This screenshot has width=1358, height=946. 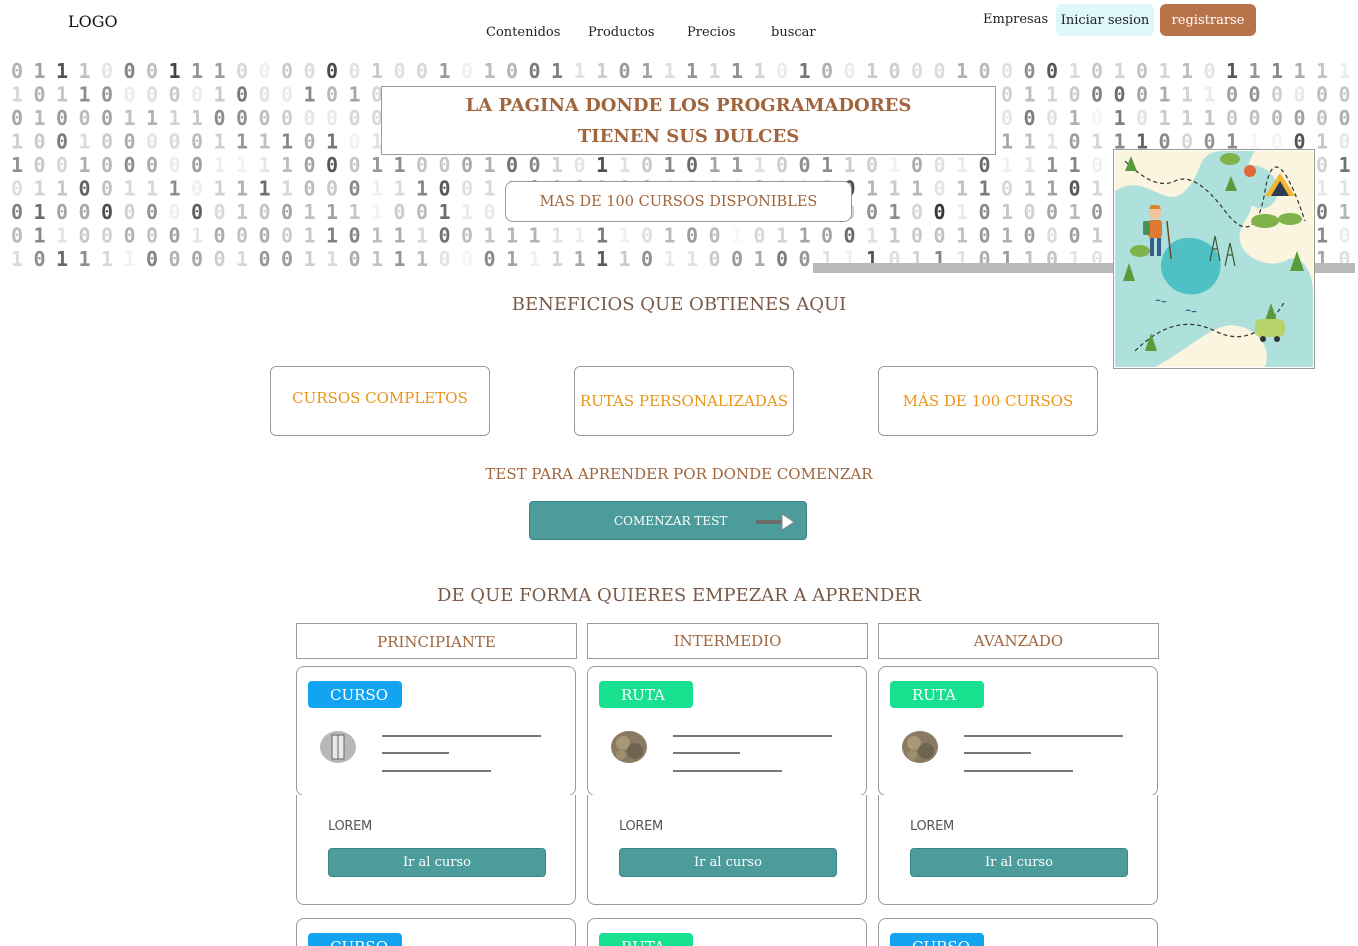 What do you see at coordinates (1018, 731) in the screenshot?
I see `course-card-avanzado: RUTA` at bounding box center [1018, 731].